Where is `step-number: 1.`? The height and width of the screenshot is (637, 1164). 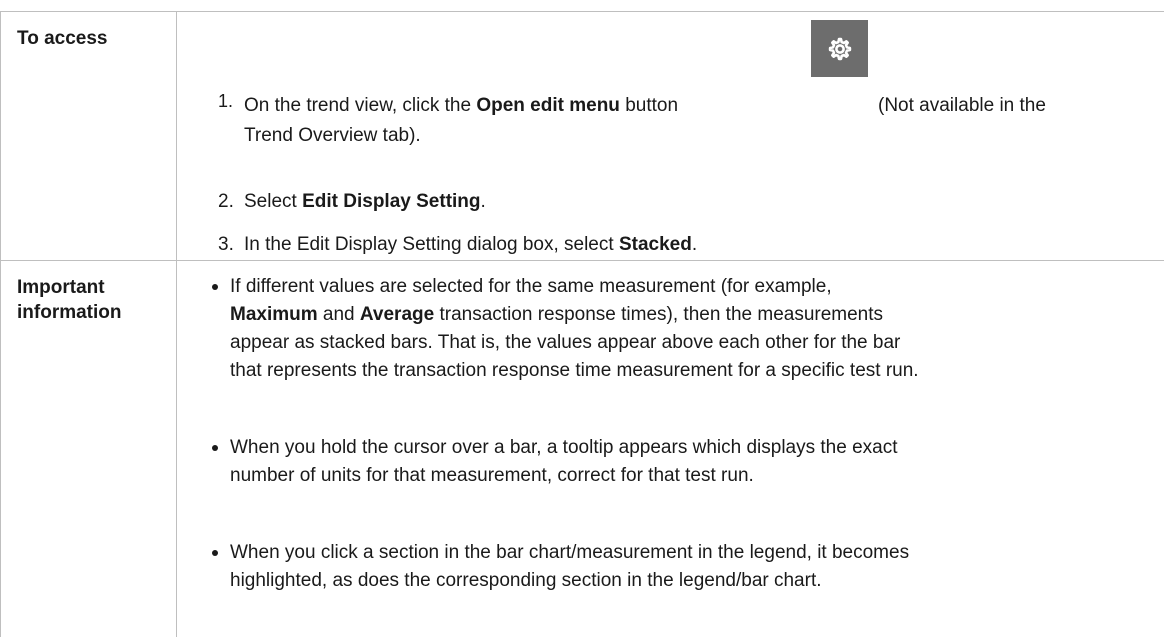
step-number: 1. is located at coordinates (226, 101).